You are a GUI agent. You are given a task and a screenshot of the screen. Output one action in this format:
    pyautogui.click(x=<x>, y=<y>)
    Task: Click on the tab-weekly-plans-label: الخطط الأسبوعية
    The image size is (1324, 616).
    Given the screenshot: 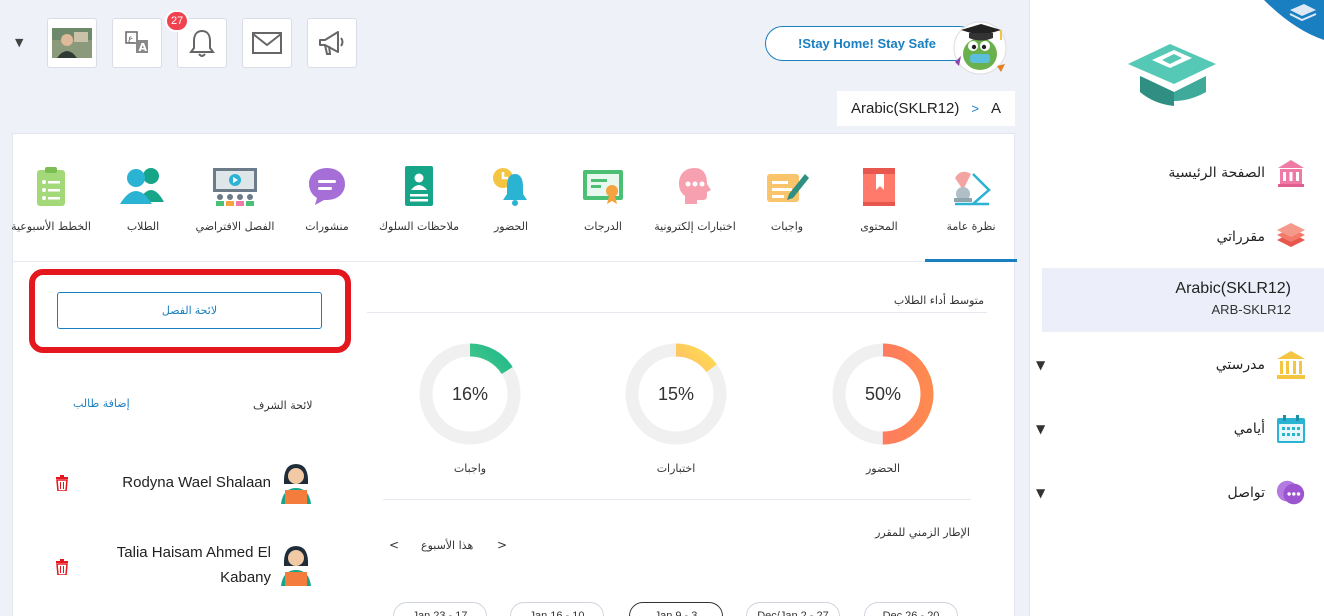 What is the action you would take?
    pyautogui.click(x=51, y=226)
    